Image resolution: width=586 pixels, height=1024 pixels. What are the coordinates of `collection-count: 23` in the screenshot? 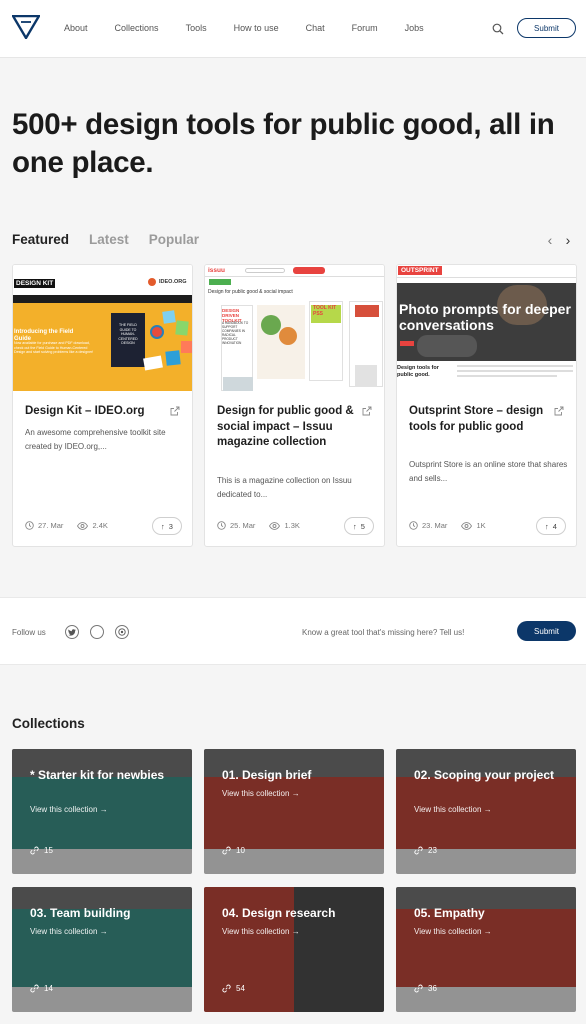 It's located at (425, 850).